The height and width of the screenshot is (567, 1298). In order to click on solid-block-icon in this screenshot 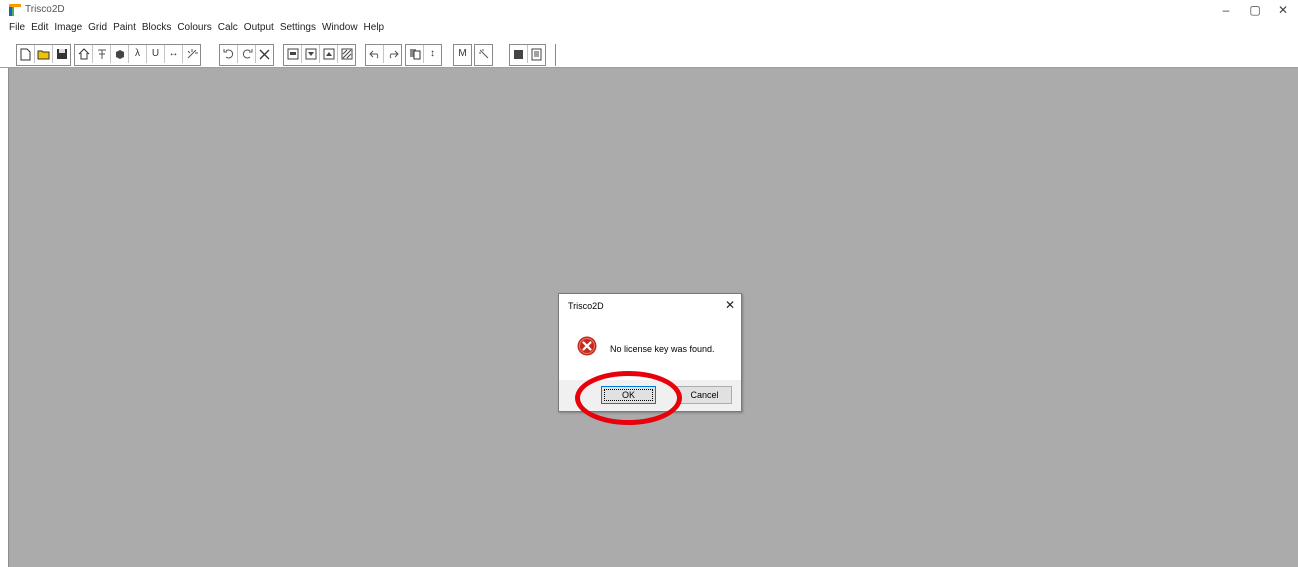, I will do `click(119, 54)`.